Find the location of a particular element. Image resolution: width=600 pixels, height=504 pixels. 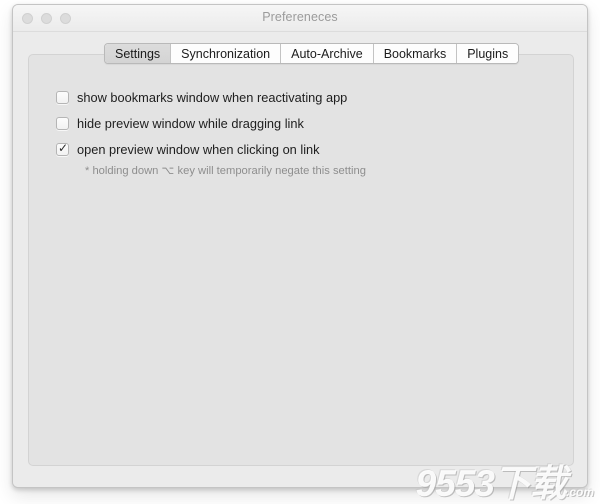

tab-settings: Settings is located at coordinates (138, 53).